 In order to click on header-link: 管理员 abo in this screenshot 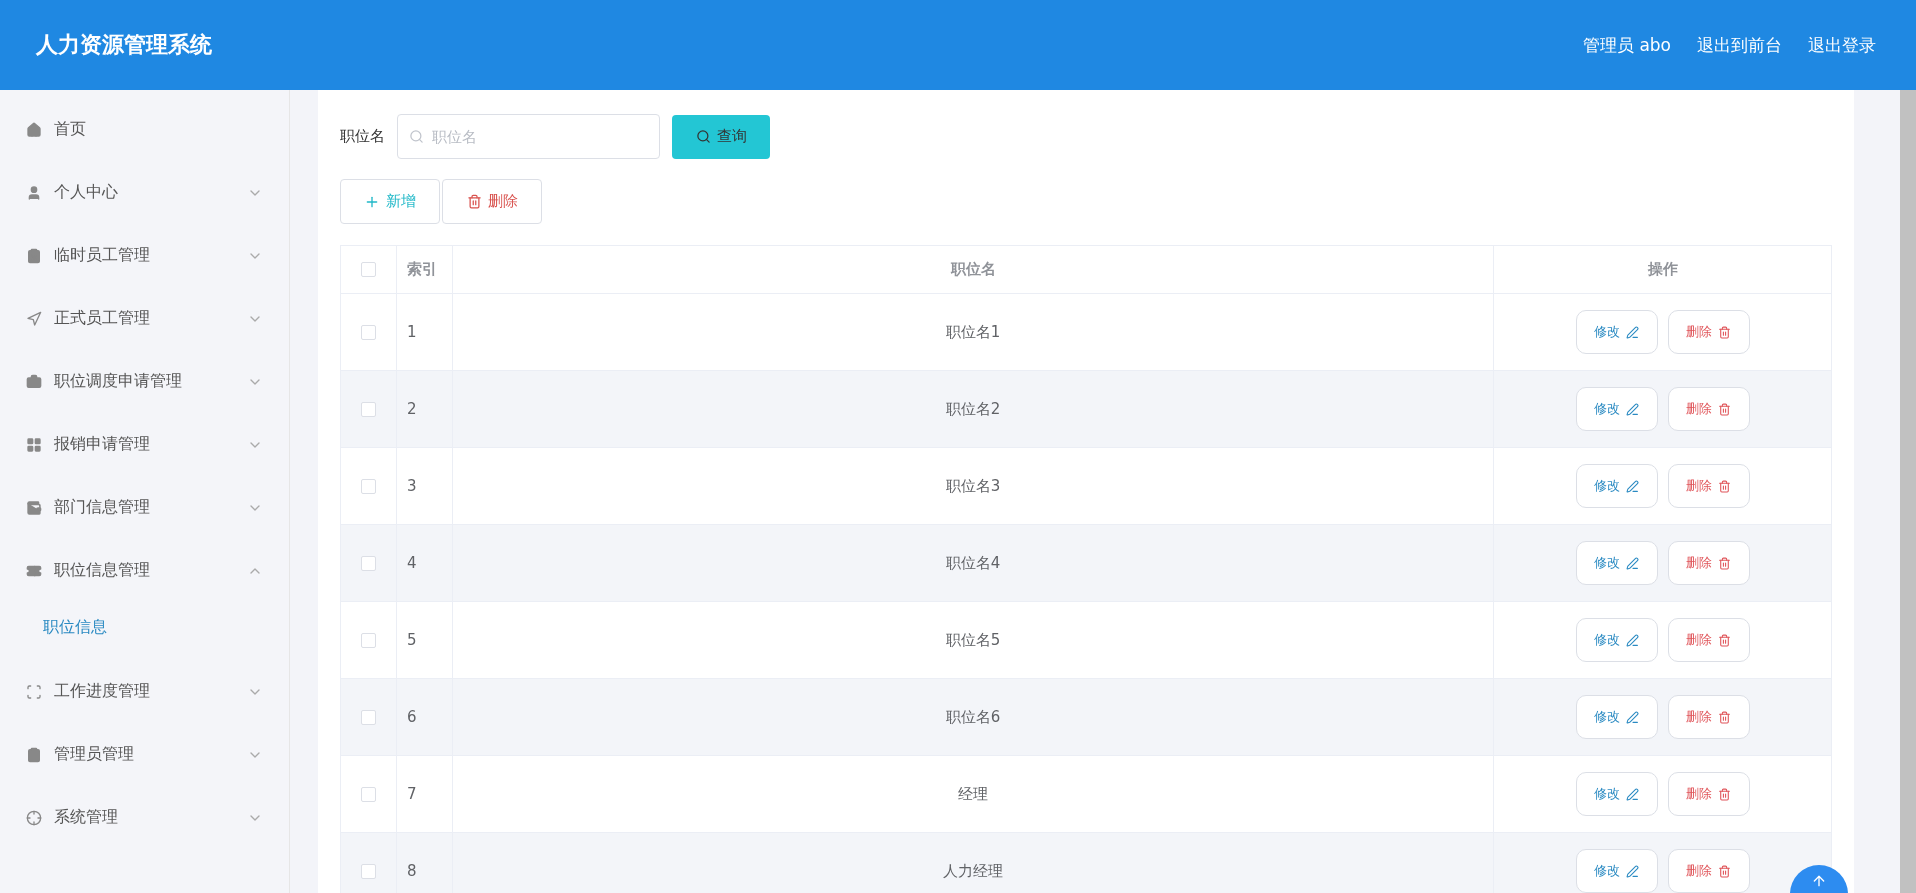, I will do `click(1627, 45)`.